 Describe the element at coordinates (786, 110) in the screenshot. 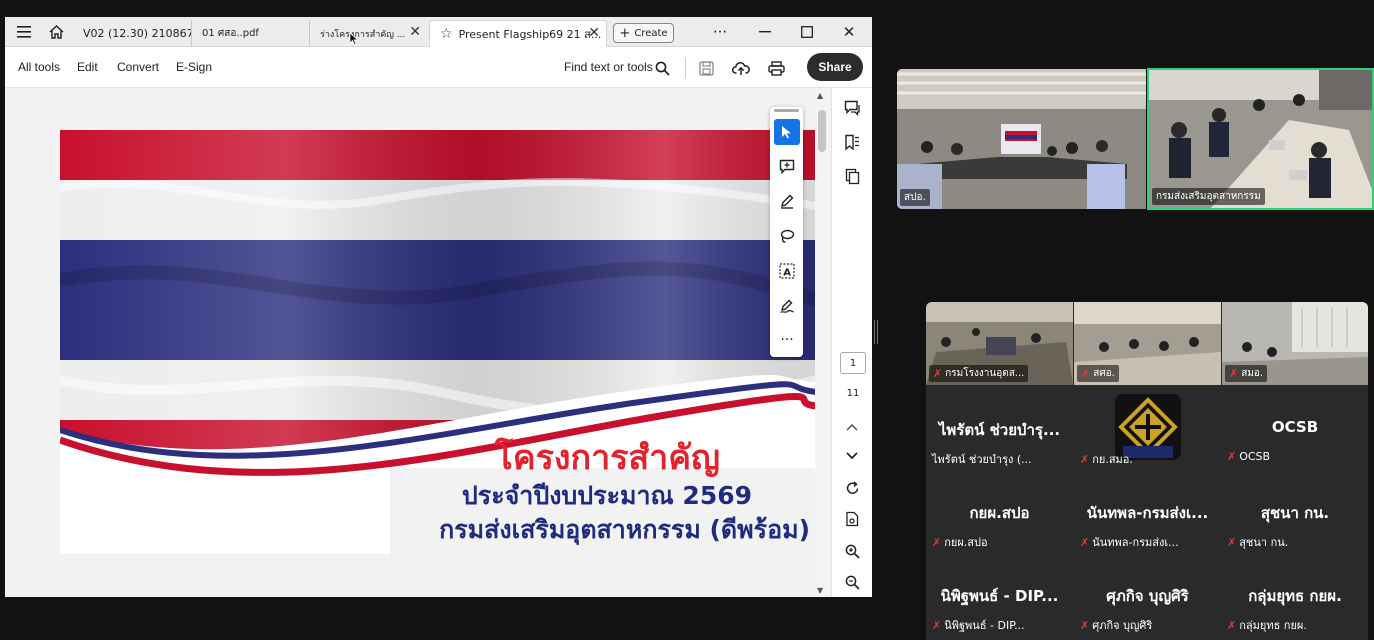

I see `toolbar-grip` at that location.